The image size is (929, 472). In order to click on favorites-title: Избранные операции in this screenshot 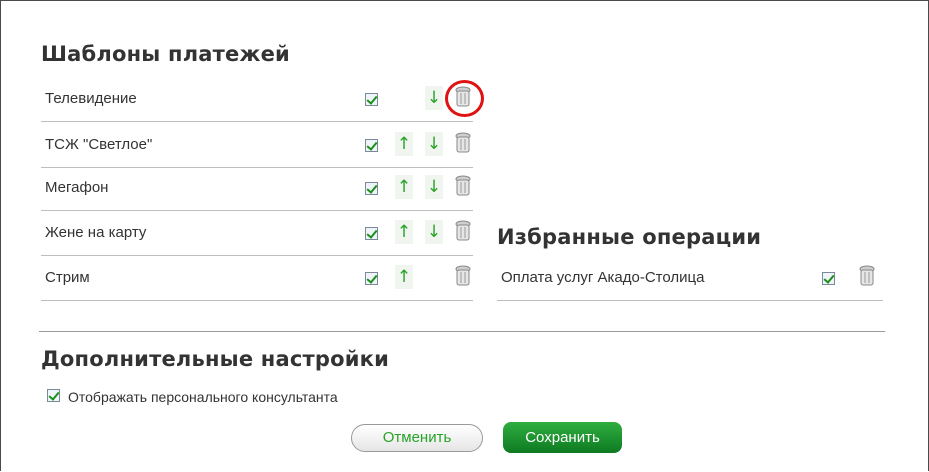, I will do `click(629, 237)`.